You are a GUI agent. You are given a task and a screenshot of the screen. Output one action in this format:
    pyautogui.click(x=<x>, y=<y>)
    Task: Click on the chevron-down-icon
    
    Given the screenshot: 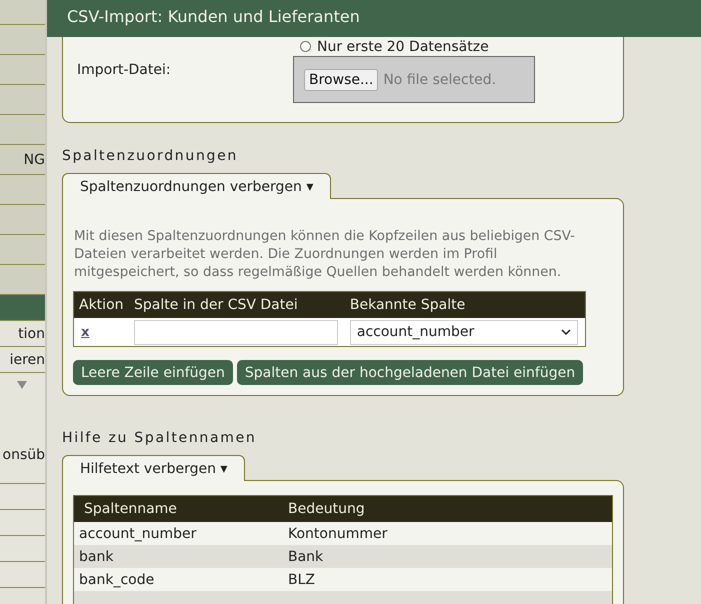 What is the action you would take?
    pyautogui.click(x=565, y=332)
    